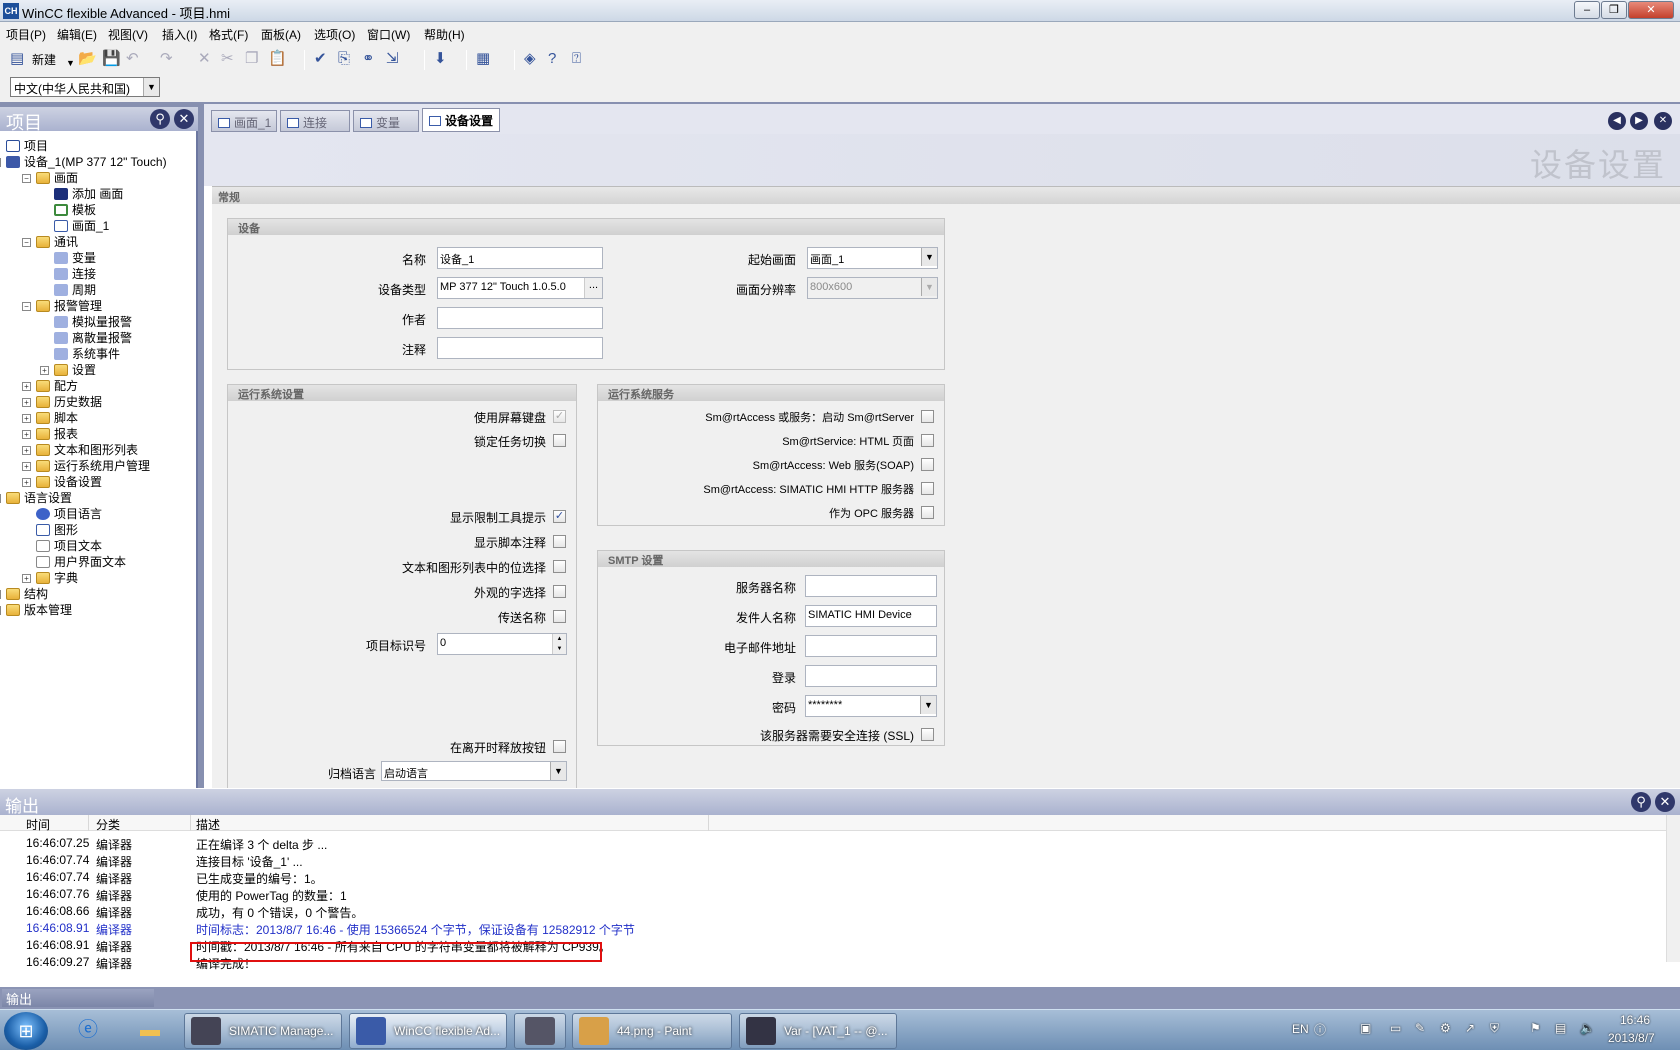 This screenshot has width=1680, height=1050. I want to click on column-divider, so click(708, 823).